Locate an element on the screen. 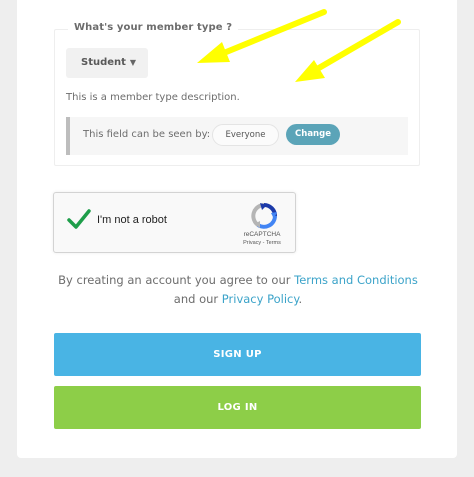  log-in-button: LOG IN is located at coordinates (237, 407).